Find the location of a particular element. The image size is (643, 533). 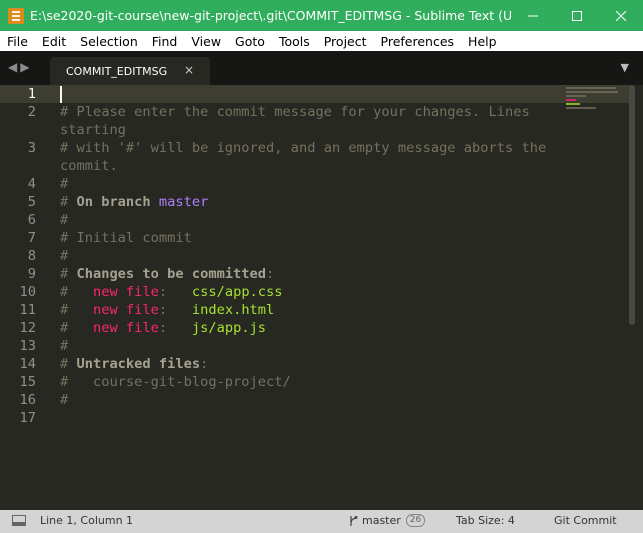

menu-selection: Selection is located at coordinates (109, 41).